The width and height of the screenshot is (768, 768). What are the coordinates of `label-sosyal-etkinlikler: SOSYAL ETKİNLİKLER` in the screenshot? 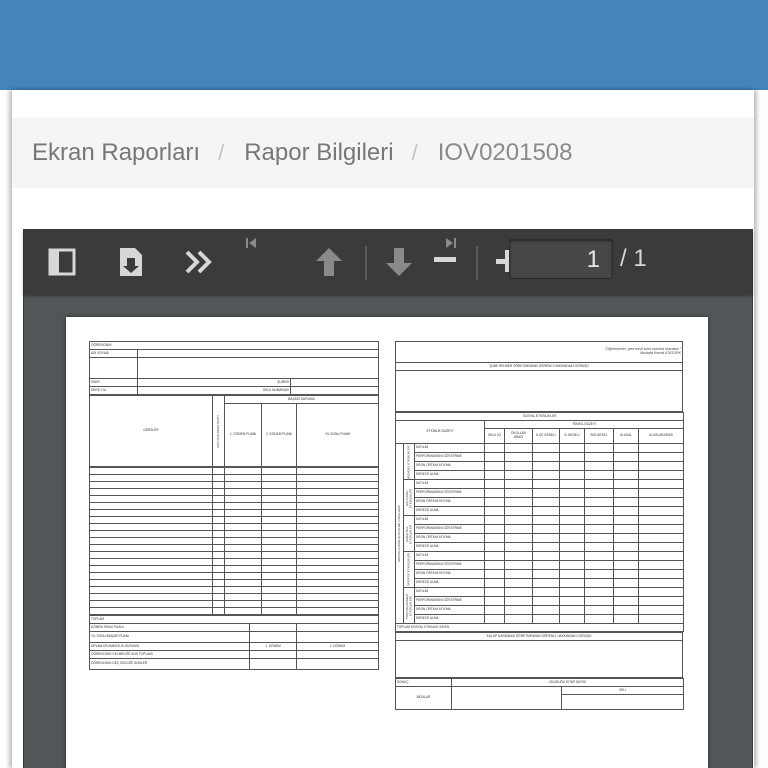 It's located at (539, 416).